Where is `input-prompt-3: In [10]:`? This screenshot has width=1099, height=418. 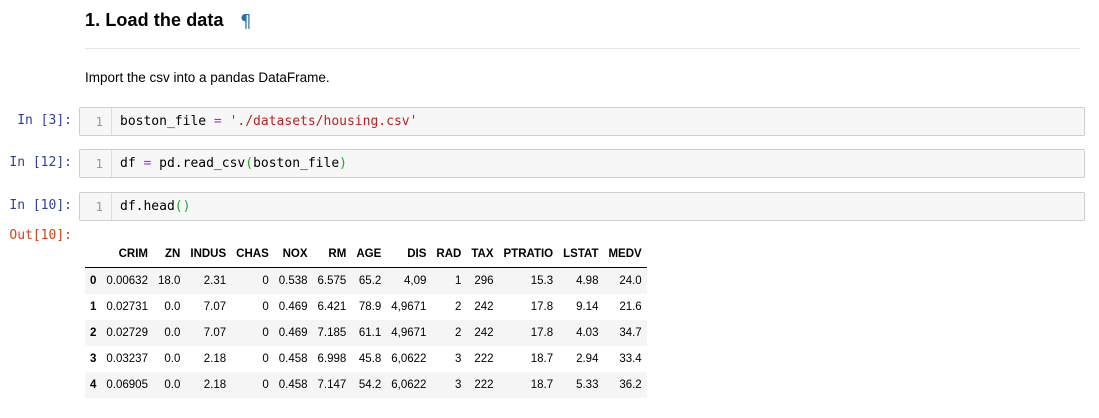
input-prompt-3: In [10]: is located at coordinates (40, 205).